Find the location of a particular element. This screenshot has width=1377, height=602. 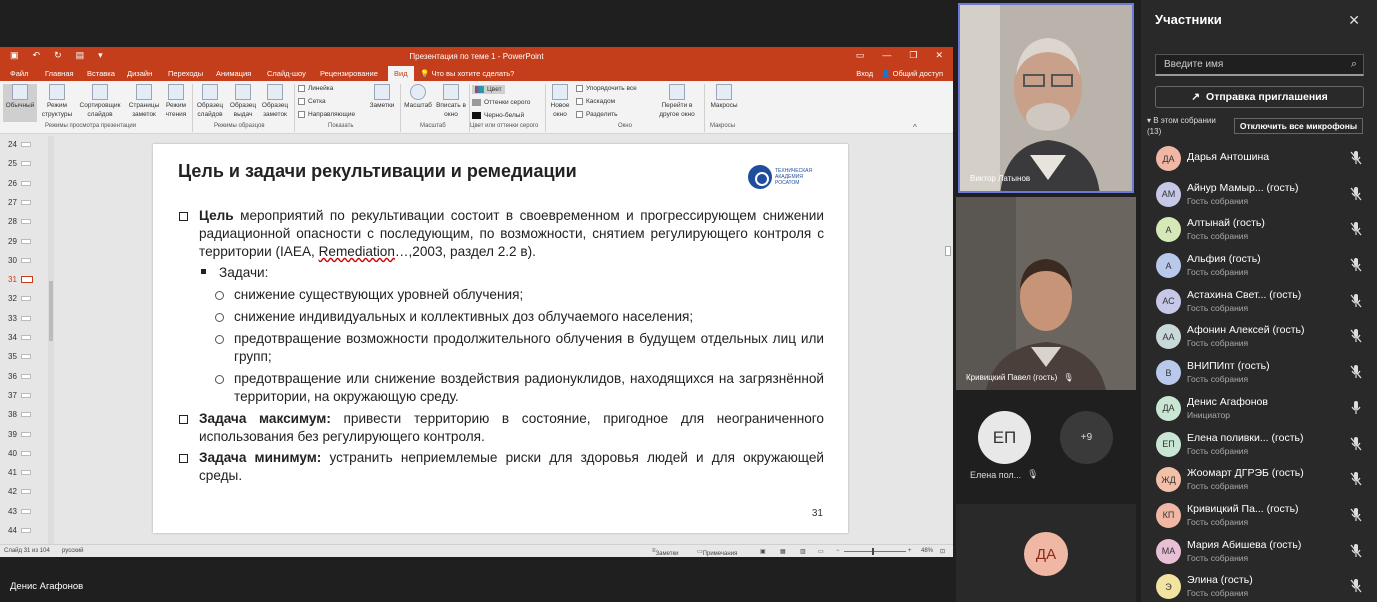

color-button: Цвет is located at coordinates (488, 89).